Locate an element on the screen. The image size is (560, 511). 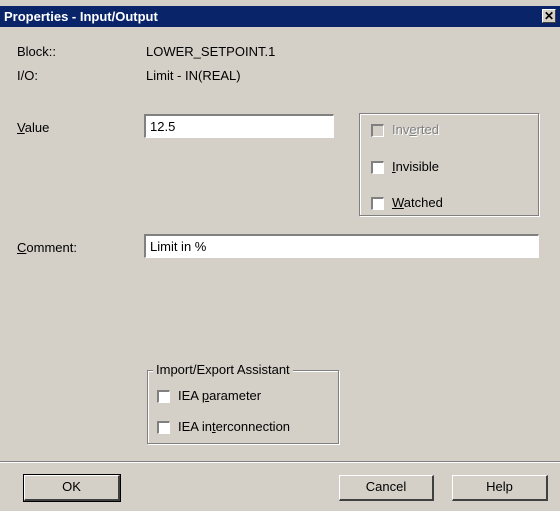
io-value: Limit - IN(REAL) is located at coordinates (193, 75).